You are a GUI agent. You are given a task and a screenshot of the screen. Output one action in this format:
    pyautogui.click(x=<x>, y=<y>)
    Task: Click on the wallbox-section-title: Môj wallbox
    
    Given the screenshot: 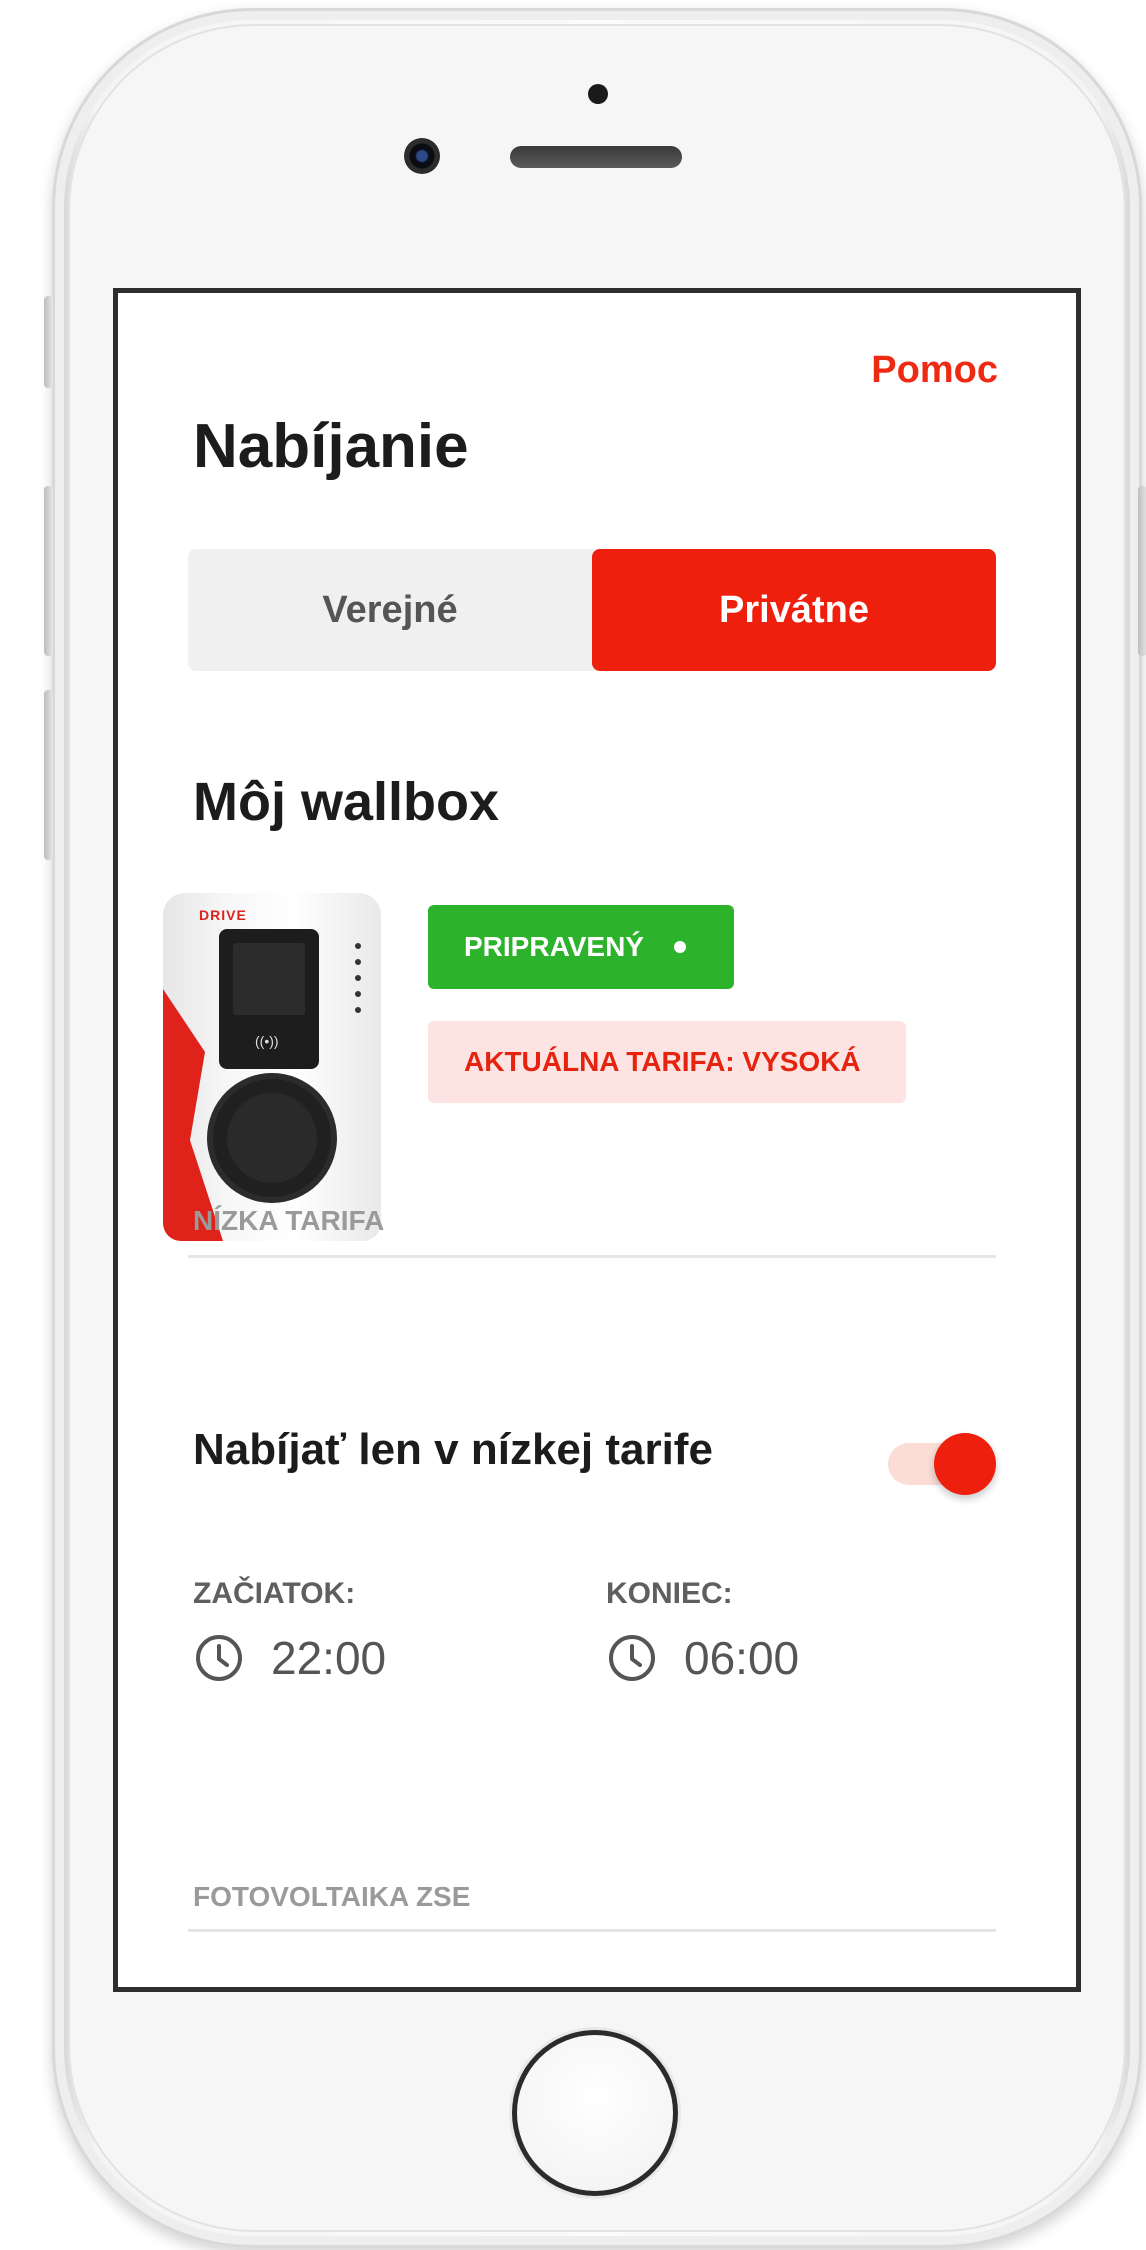 What is the action you would take?
    pyautogui.click(x=346, y=802)
    